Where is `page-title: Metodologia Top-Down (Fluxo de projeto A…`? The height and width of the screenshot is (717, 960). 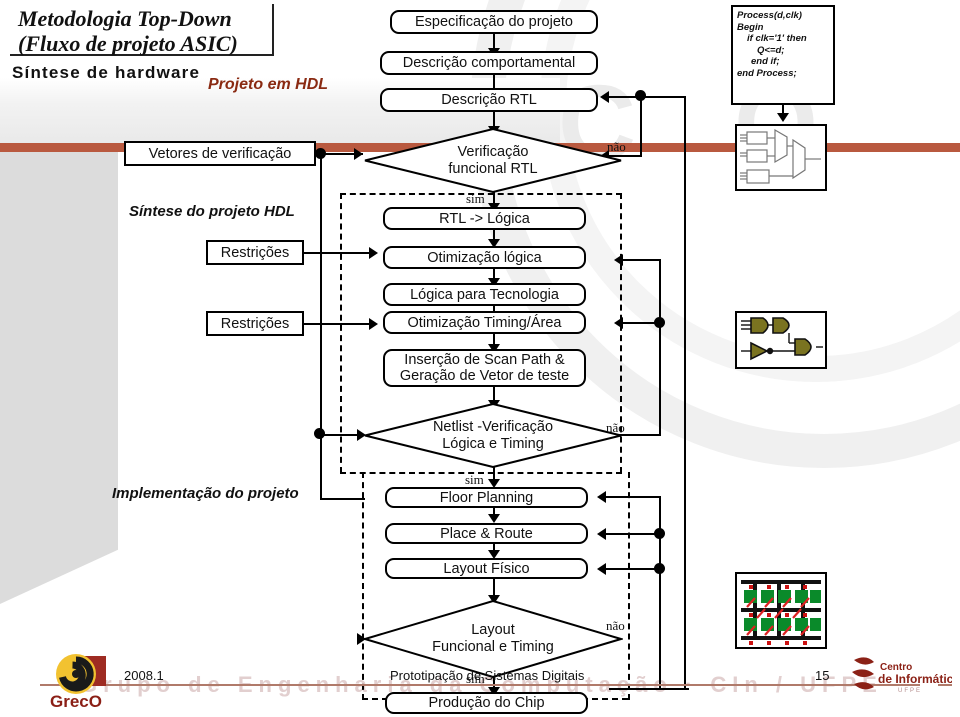
page-title: Metodologia Top-Down (Fluxo de projeto A… is located at coordinates (142, 30).